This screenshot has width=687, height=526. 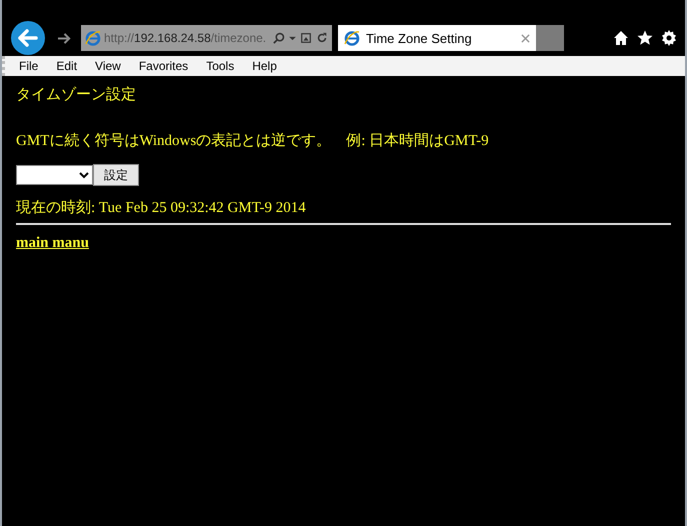 I want to click on menu-item: Edit, so click(x=67, y=66).